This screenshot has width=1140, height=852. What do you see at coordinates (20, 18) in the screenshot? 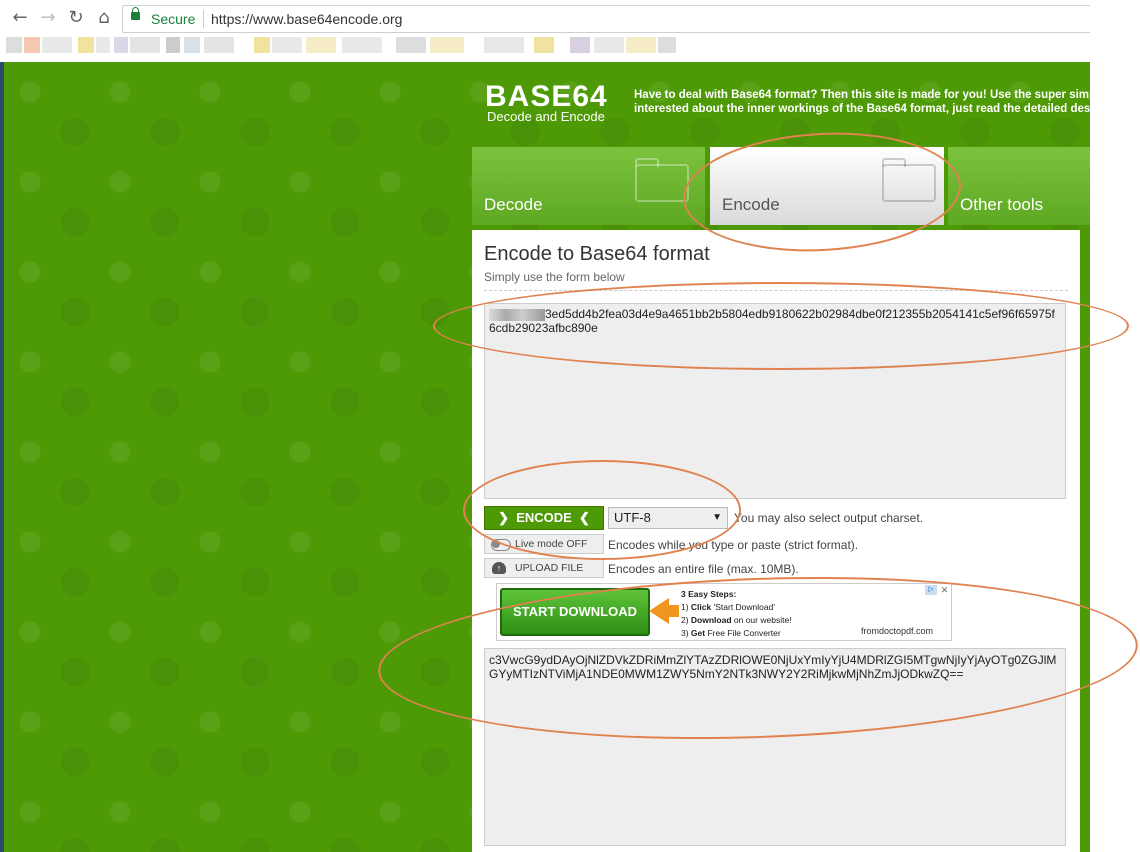
I see `back-arrow-icon: ←` at bounding box center [20, 18].